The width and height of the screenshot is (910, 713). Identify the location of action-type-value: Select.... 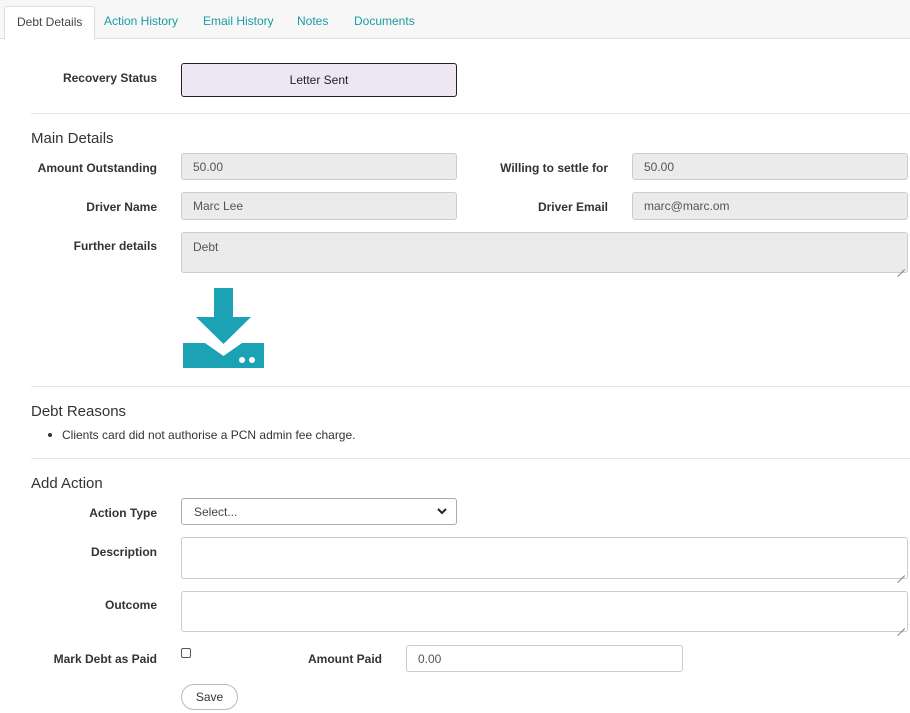
(216, 511).